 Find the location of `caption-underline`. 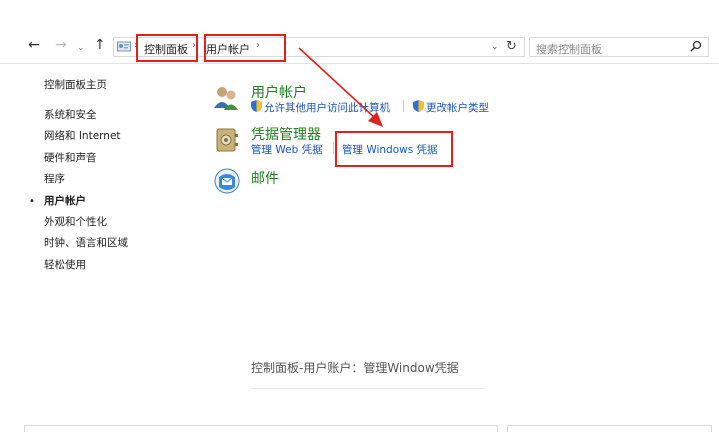

caption-underline is located at coordinates (366, 388).